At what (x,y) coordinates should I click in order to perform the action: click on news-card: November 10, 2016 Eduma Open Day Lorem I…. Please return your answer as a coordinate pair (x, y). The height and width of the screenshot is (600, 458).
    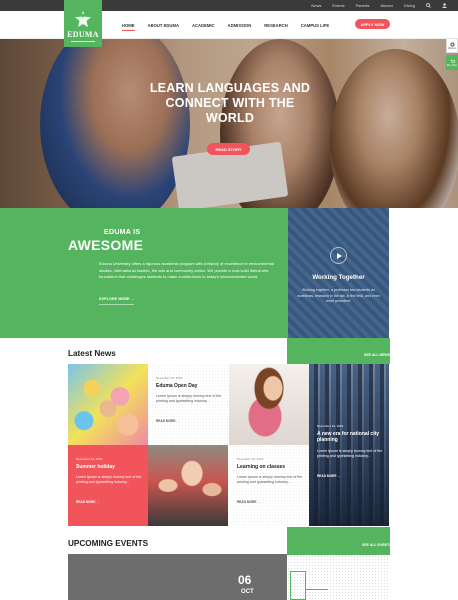
    Looking at the image, I should click on (188, 404).